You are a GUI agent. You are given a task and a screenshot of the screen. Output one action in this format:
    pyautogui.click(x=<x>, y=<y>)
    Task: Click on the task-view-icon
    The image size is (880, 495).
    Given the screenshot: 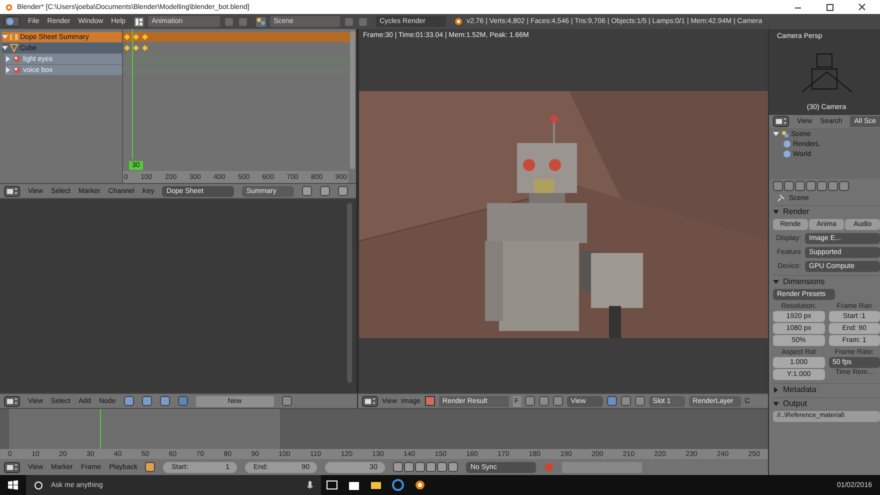 What is the action you would take?
    pyautogui.click(x=332, y=485)
    